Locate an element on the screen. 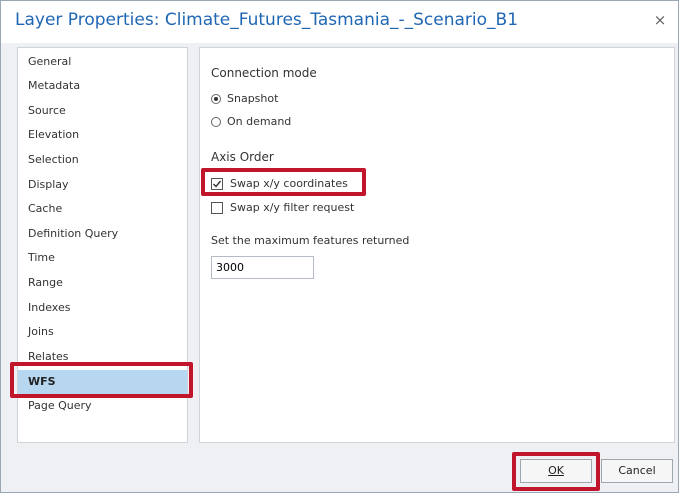 This screenshot has height=493, width=679. nav-item-definition-query: Definition Query is located at coordinates (102, 234).